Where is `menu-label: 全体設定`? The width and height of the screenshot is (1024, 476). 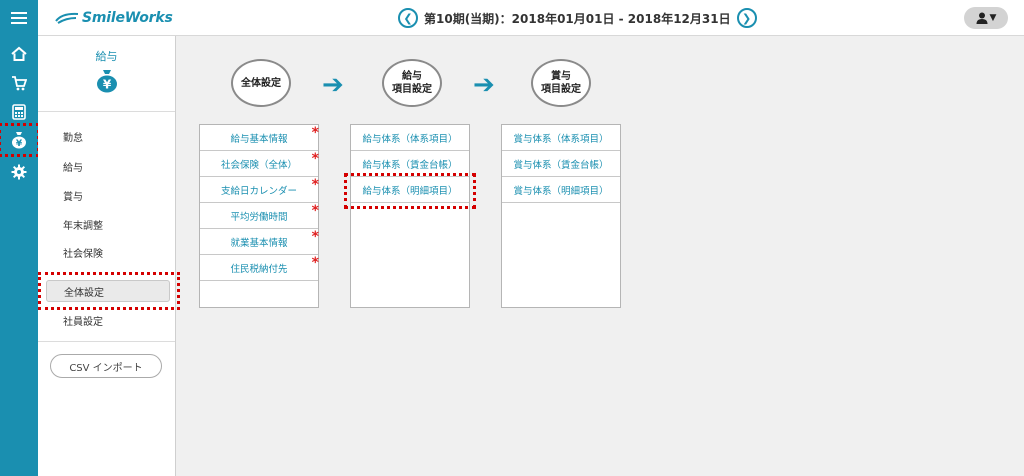
menu-label: 全体設定 is located at coordinates (84, 293).